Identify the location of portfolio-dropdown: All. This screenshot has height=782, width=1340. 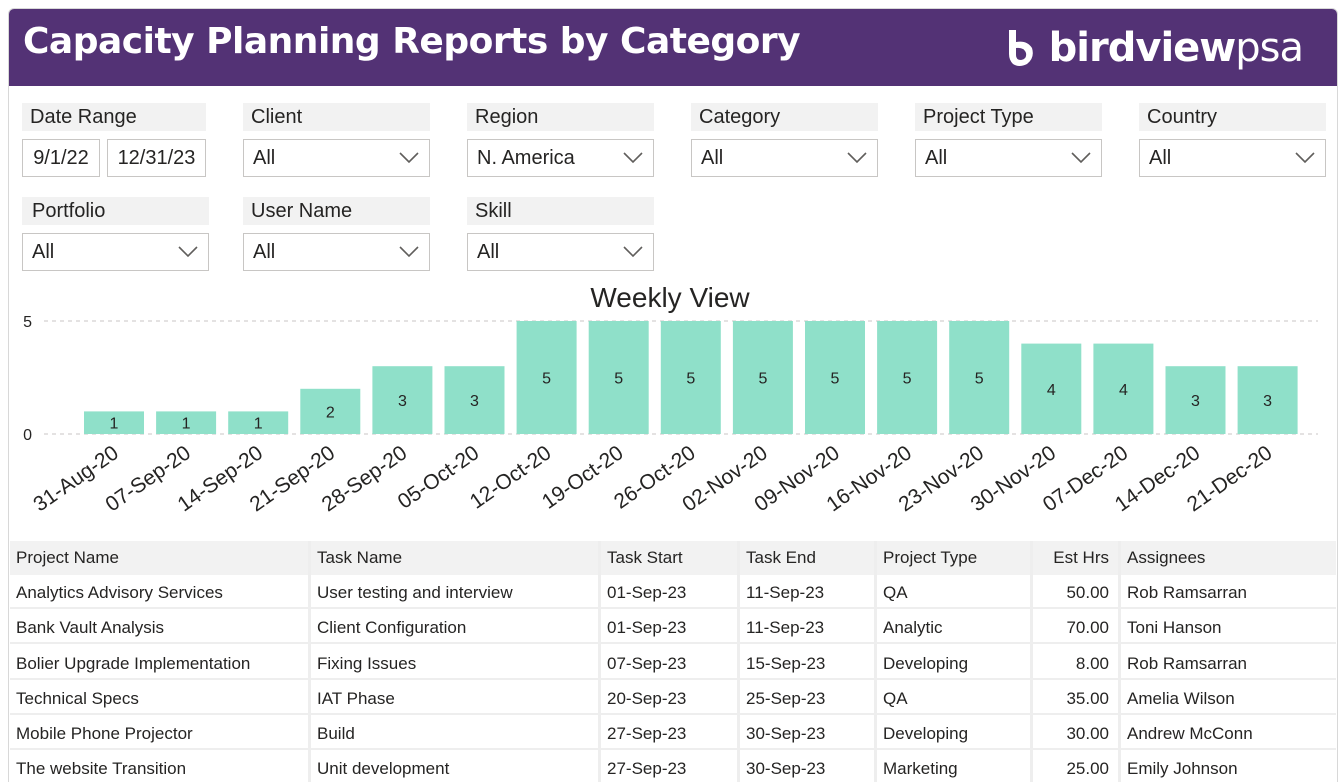
(115, 252).